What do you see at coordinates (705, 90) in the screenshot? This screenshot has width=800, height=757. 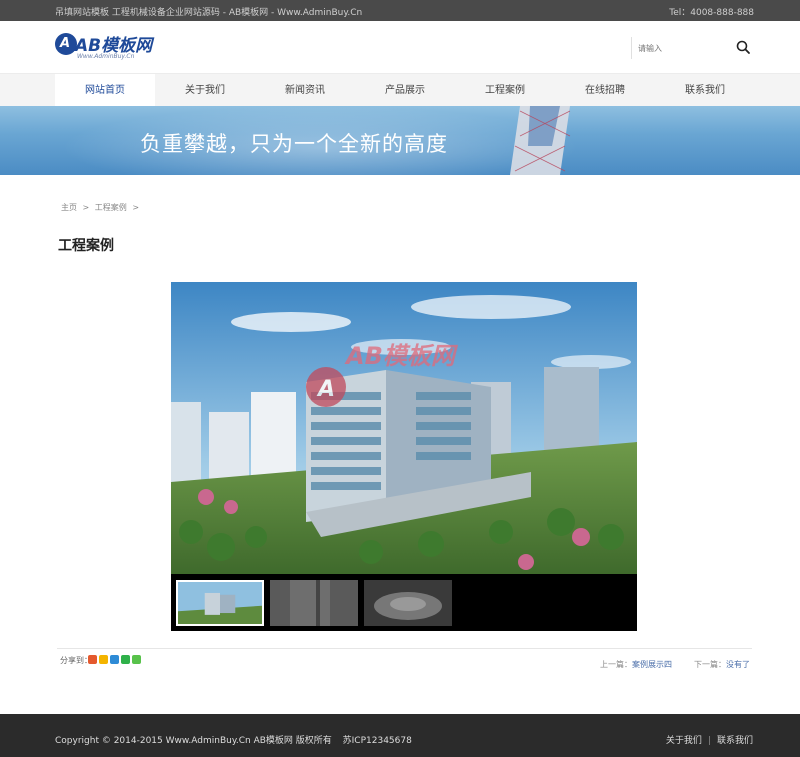 I see `nav-item-contact: 联系我们` at bounding box center [705, 90].